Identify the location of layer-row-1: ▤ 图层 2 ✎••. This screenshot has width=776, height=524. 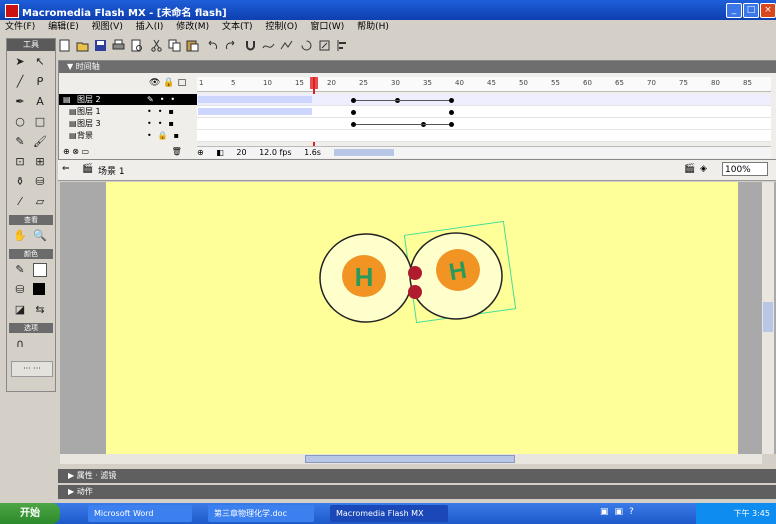
(128, 99).